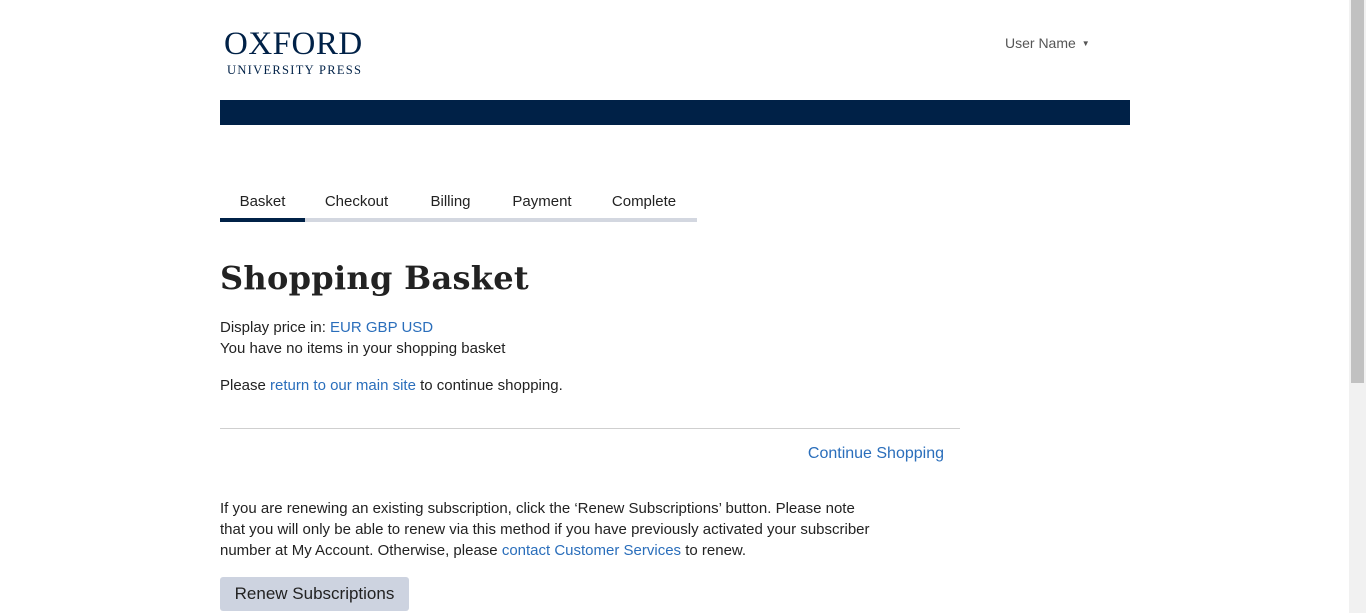 This screenshot has width=1366, height=613. Describe the element at coordinates (346, 327) in the screenshot. I see `currency-eur-link: EUR` at that location.